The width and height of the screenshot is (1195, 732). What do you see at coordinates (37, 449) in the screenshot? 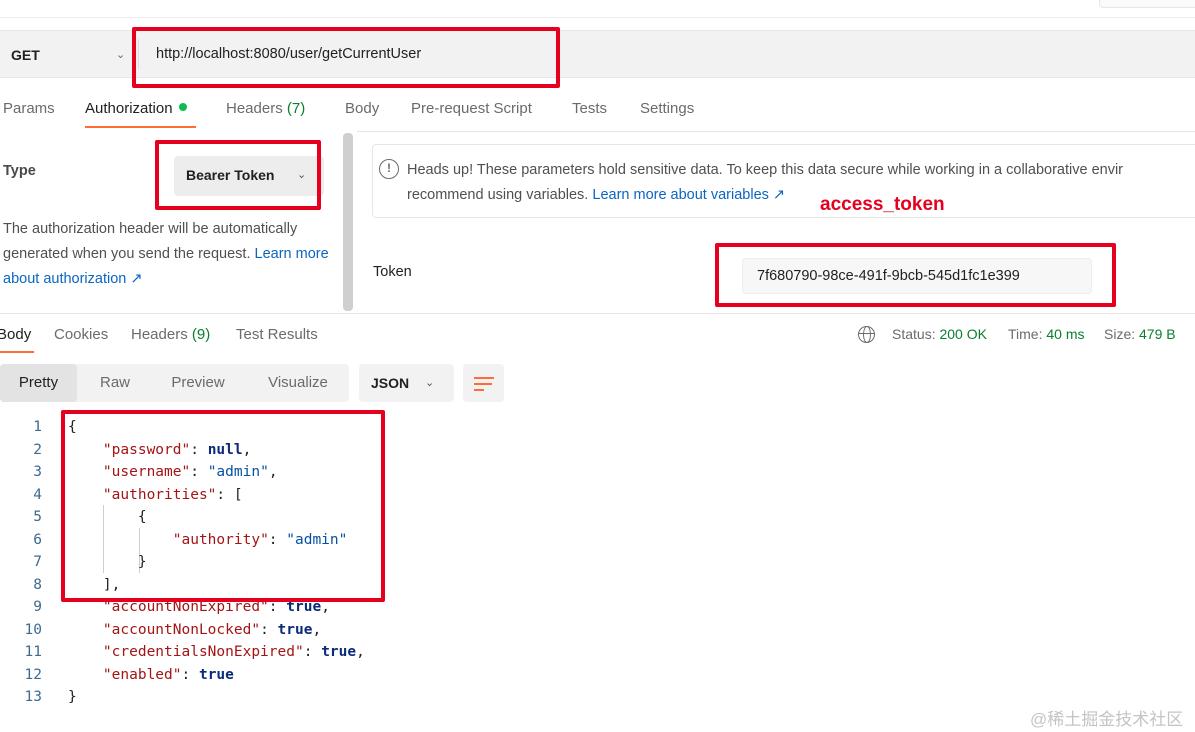
I see `line-number: 2` at bounding box center [37, 449].